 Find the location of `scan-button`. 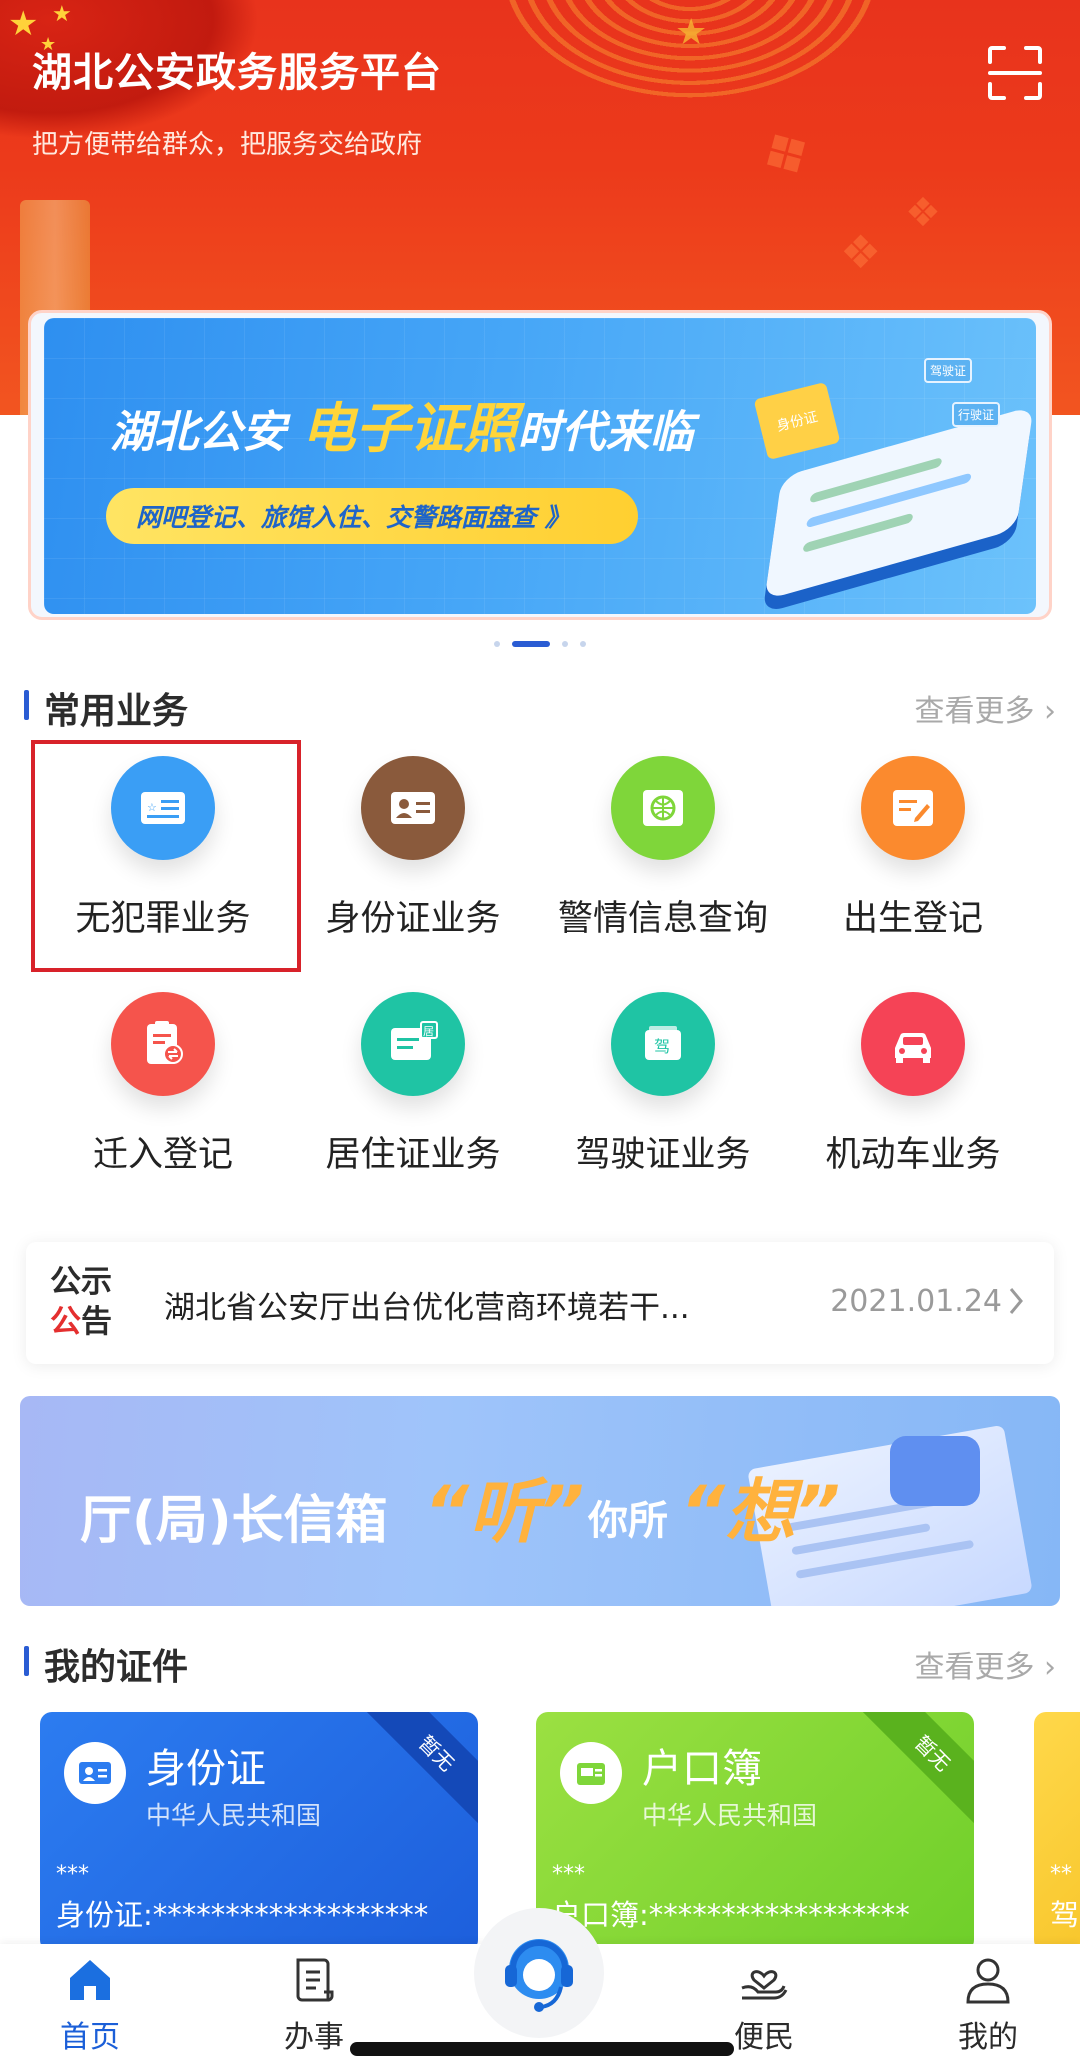

scan-button is located at coordinates (1015, 73).